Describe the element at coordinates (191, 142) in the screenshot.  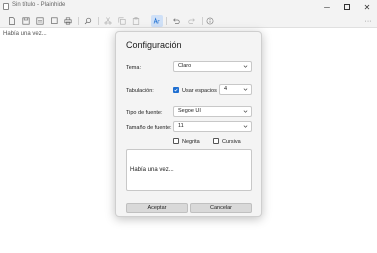
I see `bold-label: Negrita` at that location.